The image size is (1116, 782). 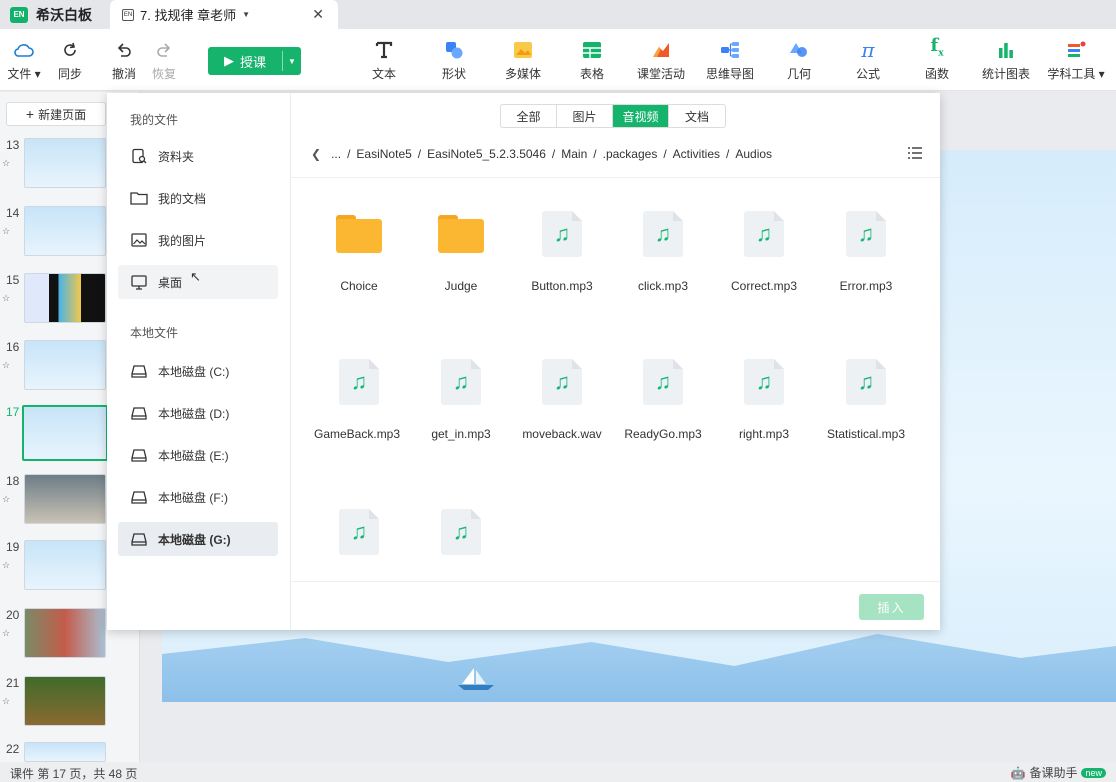 I want to click on shape-icon, so click(x=454, y=50).